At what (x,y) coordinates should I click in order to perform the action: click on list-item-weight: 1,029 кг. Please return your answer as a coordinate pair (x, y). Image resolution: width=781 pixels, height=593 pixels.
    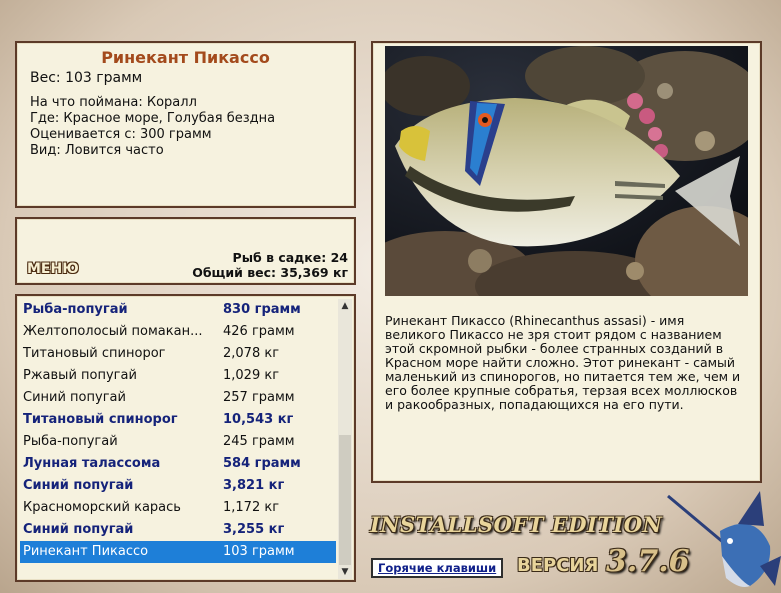
    Looking at the image, I should click on (251, 375).